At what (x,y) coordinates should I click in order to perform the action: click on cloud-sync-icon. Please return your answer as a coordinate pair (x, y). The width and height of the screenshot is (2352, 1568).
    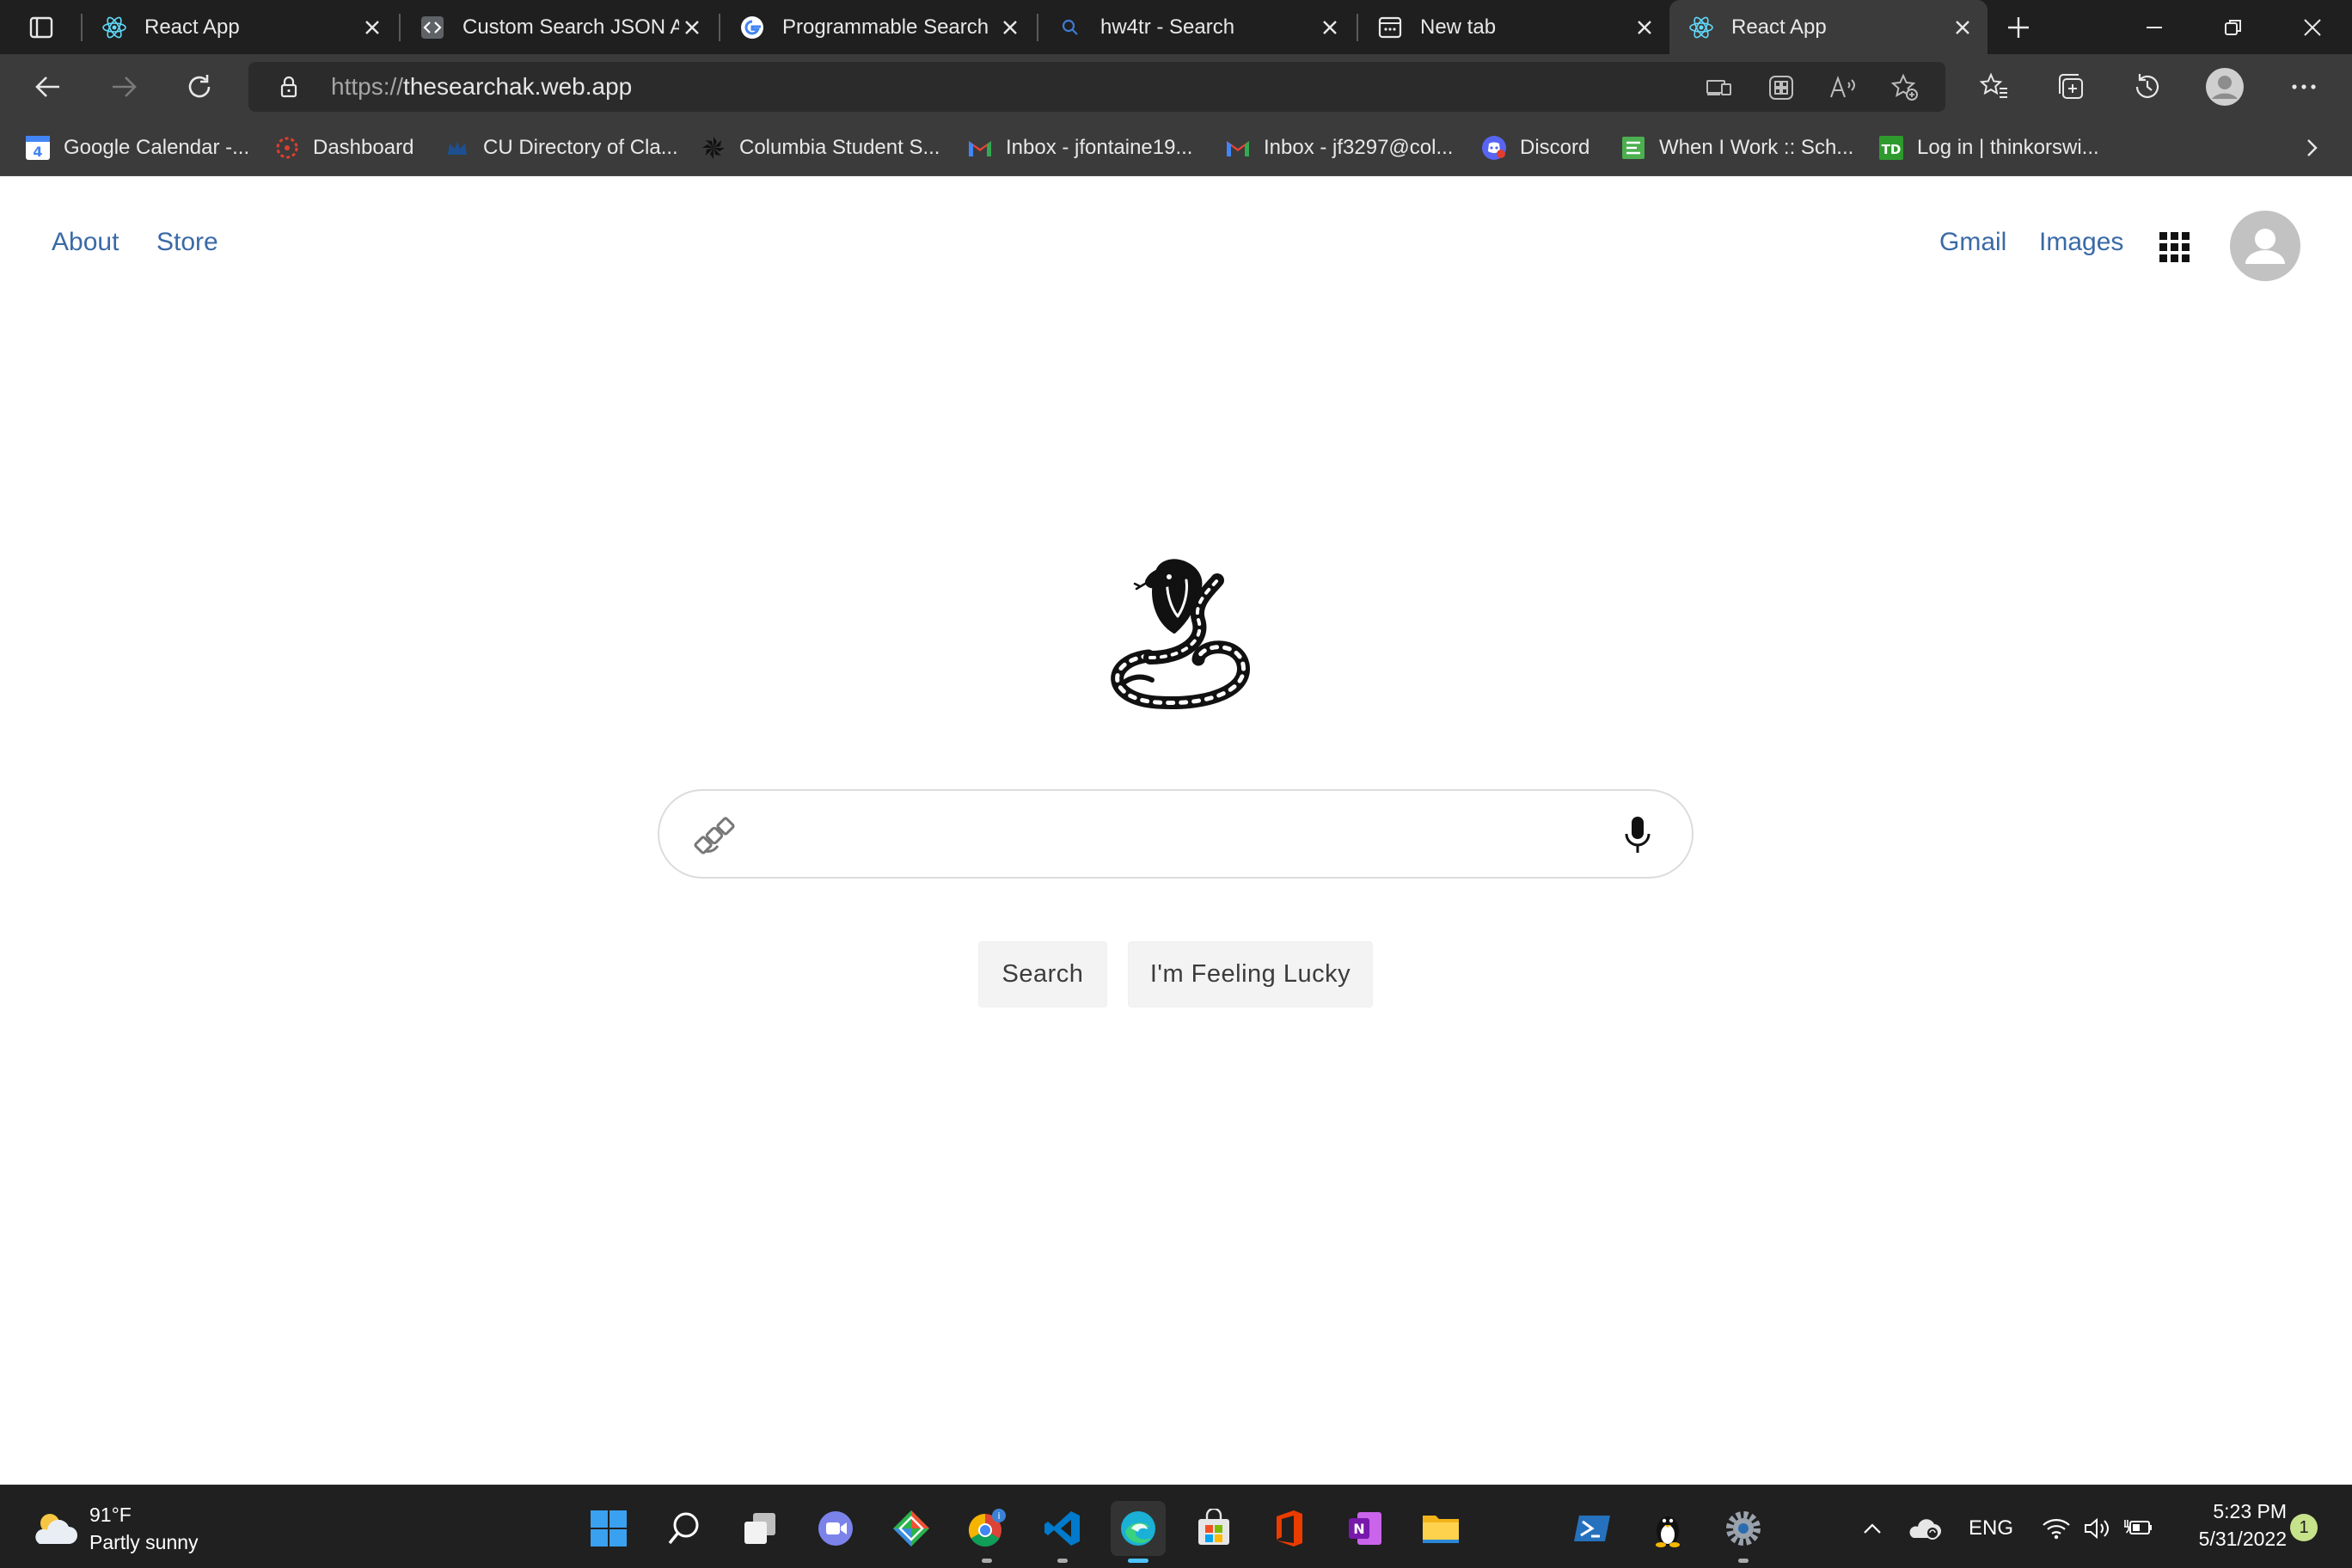
    Looking at the image, I should click on (1925, 1529).